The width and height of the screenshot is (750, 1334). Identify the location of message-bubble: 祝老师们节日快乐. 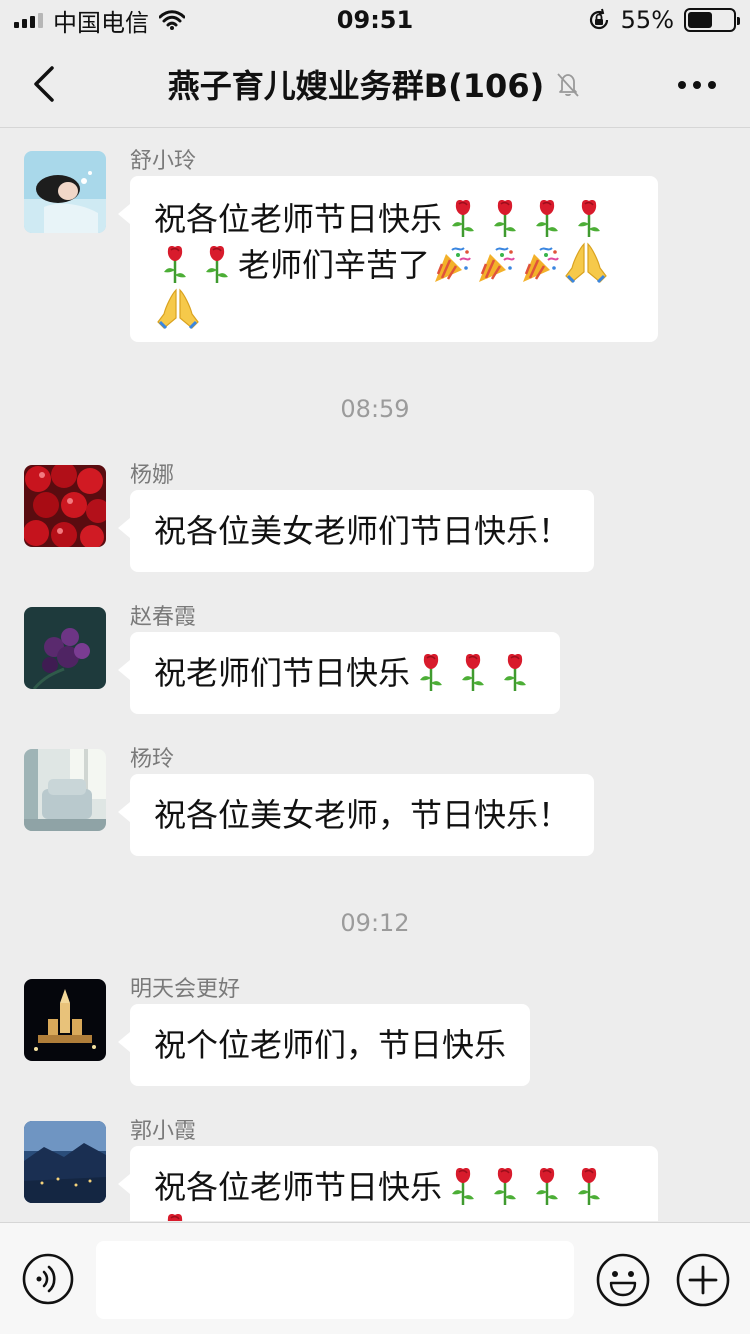
(339, 673).